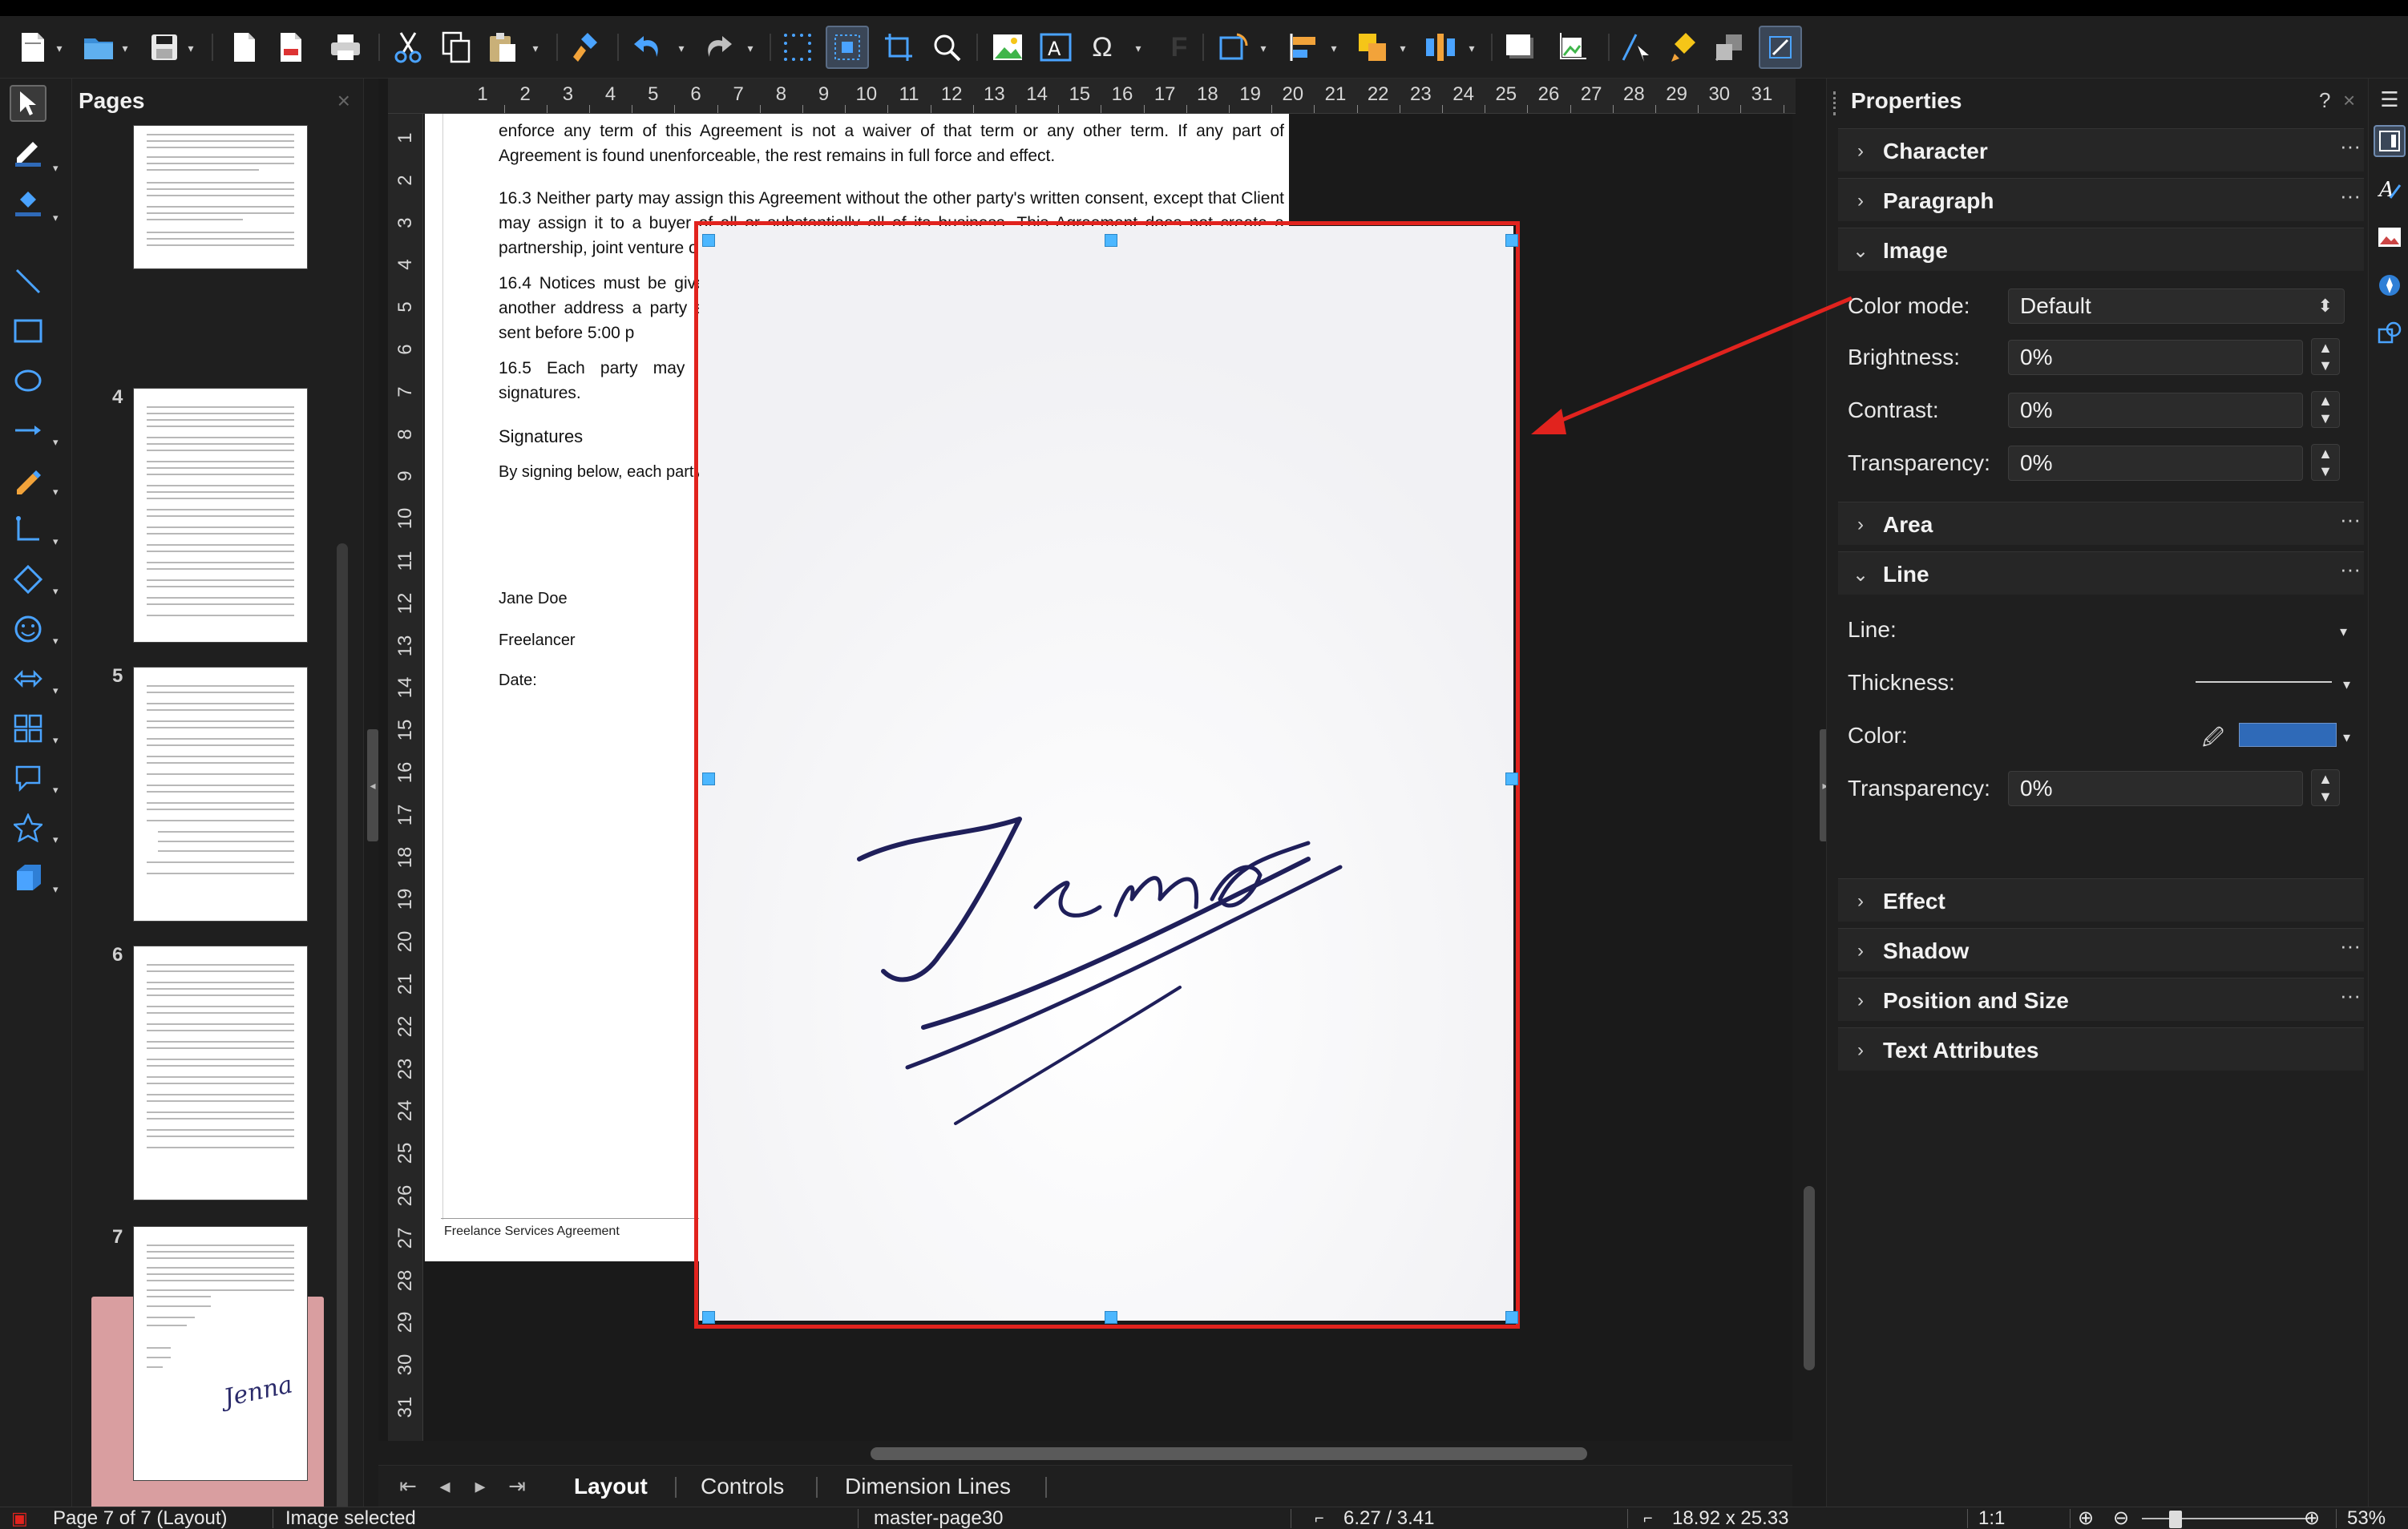 The height and width of the screenshot is (1529, 2408). Describe the element at coordinates (2101, 249) in the screenshot. I see `section-image: ⌄ Image` at that location.